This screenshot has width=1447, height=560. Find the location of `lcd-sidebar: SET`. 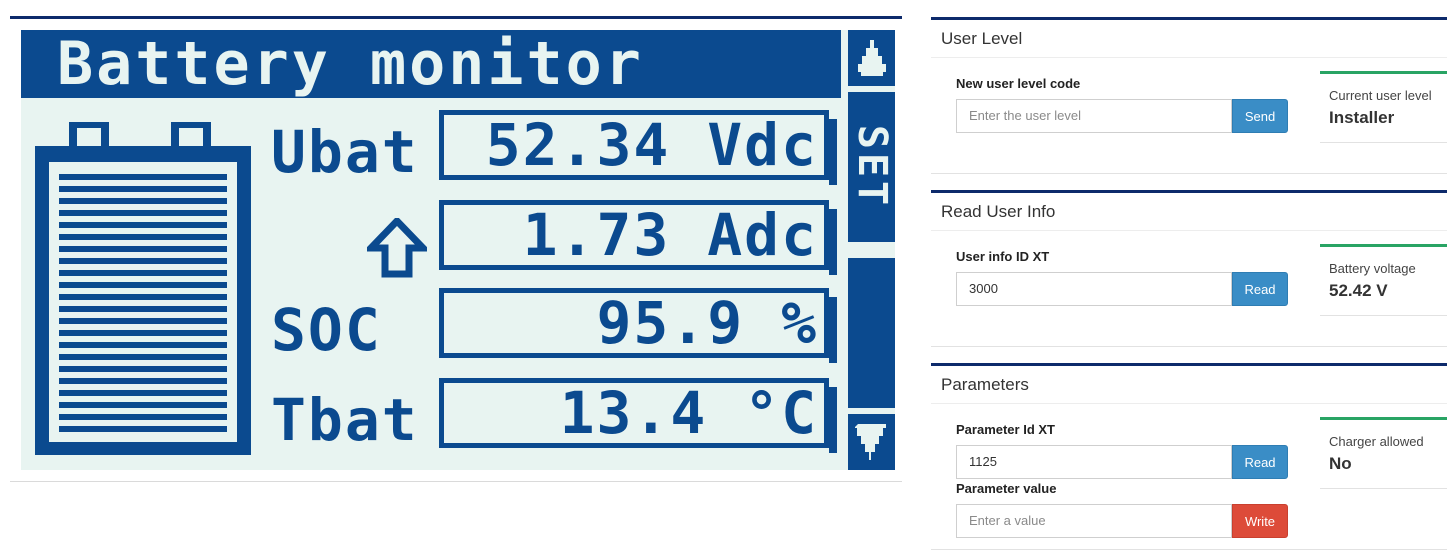

lcd-sidebar: SET is located at coordinates (871, 250).